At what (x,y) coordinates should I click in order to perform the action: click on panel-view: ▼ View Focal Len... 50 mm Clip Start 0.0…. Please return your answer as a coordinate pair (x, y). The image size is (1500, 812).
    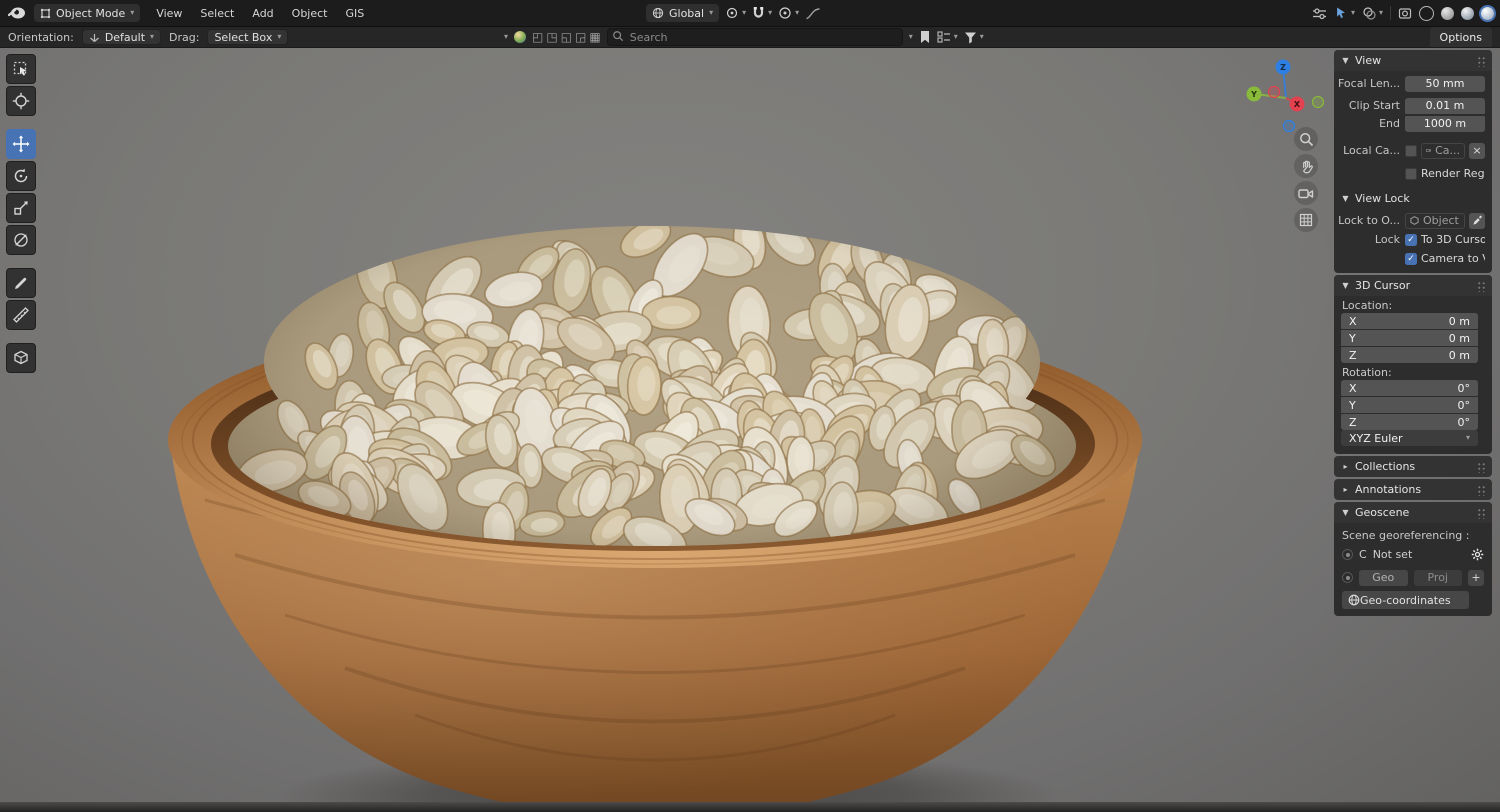
    Looking at the image, I should click on (1413, 161).